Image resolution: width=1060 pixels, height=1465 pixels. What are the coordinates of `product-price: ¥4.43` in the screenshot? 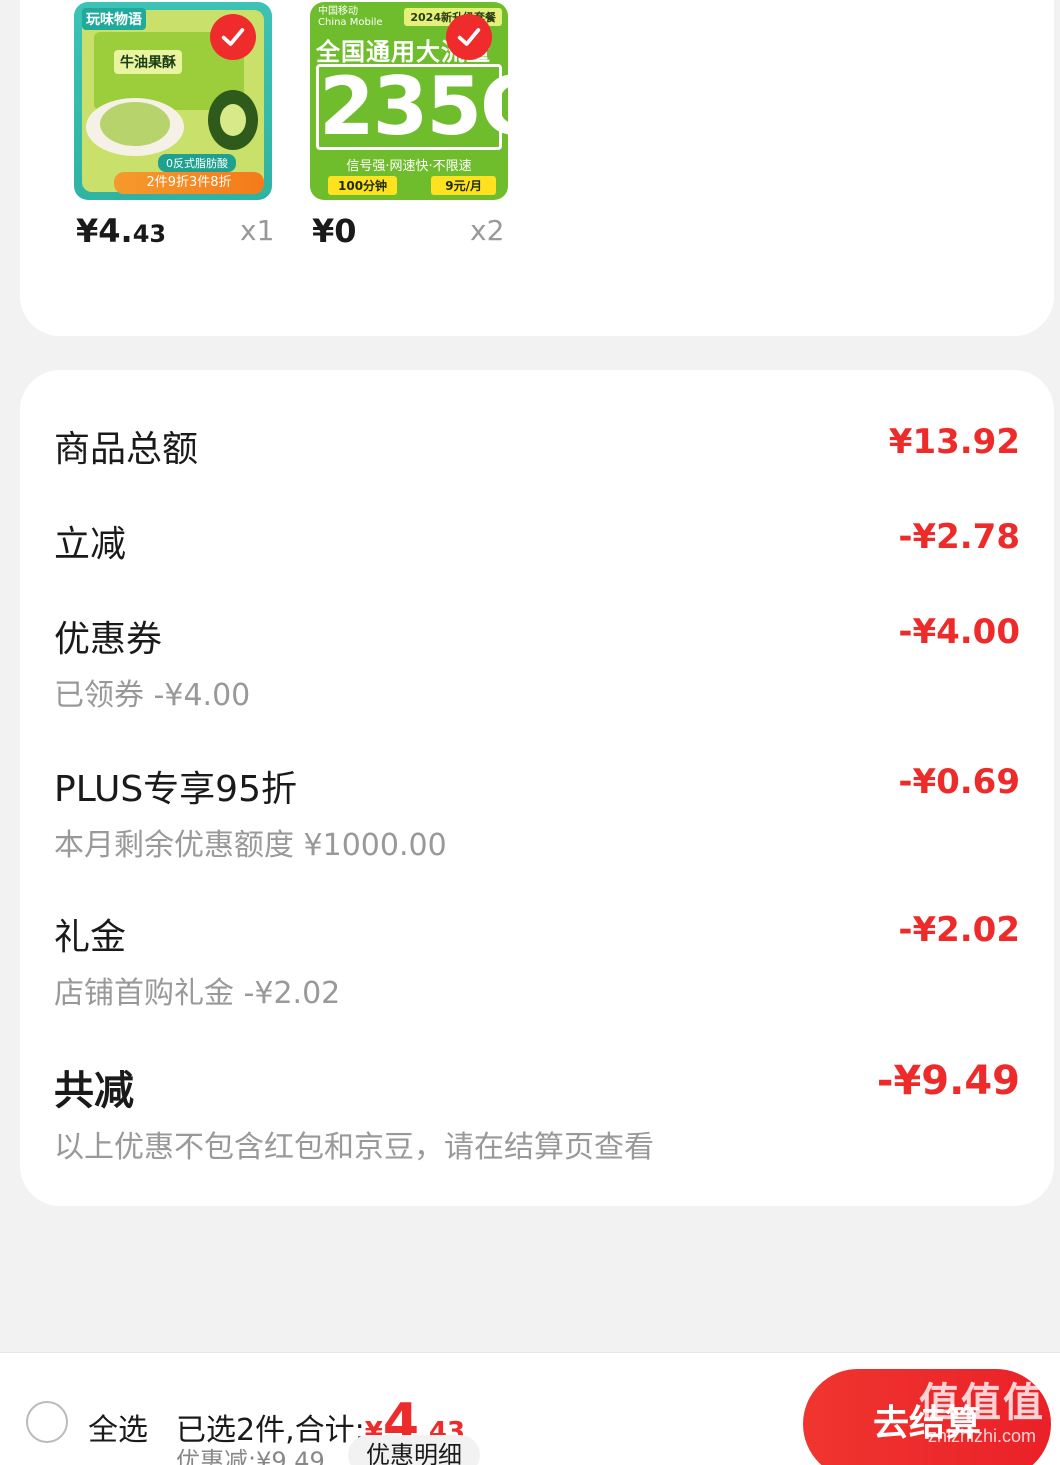 It's located at (121, 231).